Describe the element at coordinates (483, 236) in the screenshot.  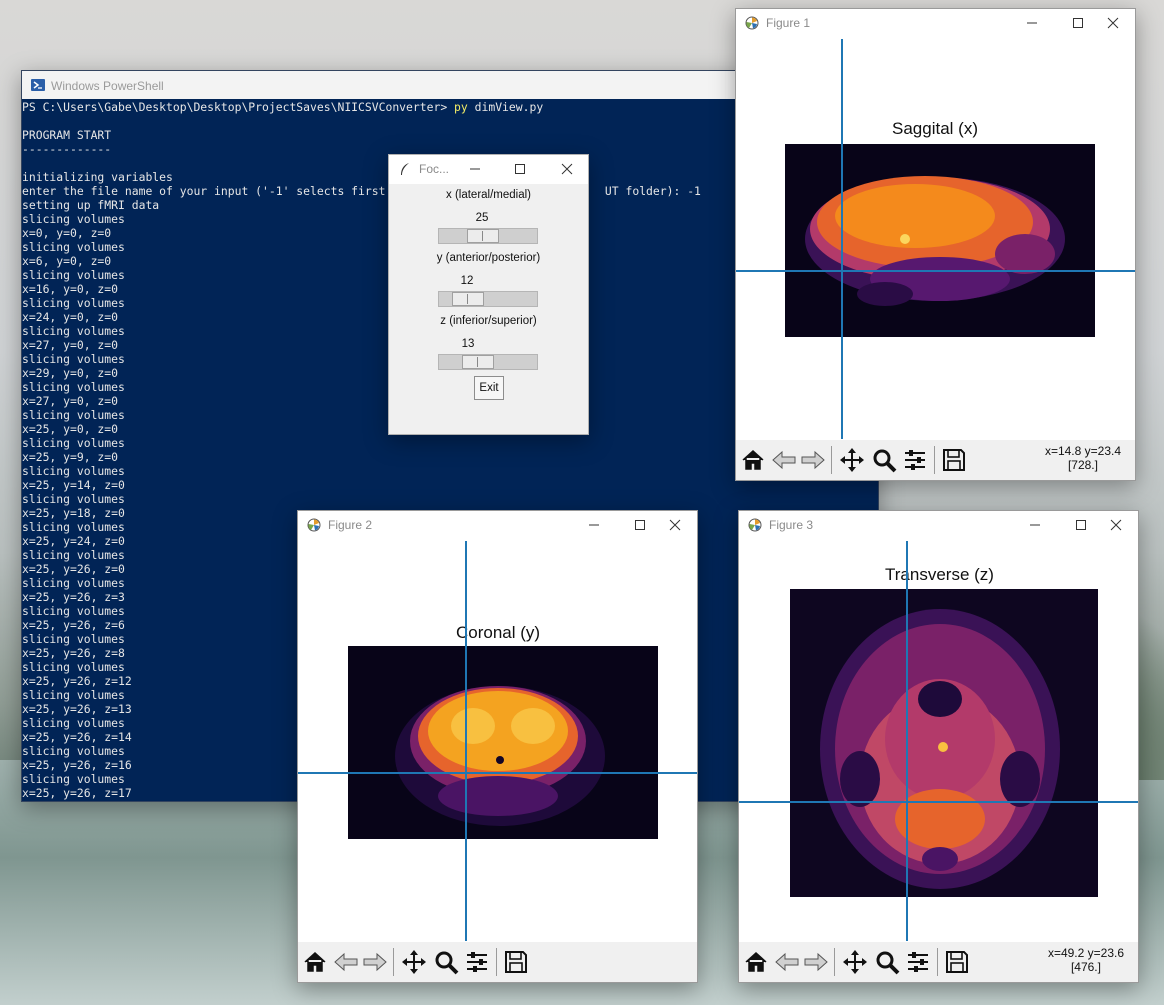
I see `x-slider-thumb` at that location.